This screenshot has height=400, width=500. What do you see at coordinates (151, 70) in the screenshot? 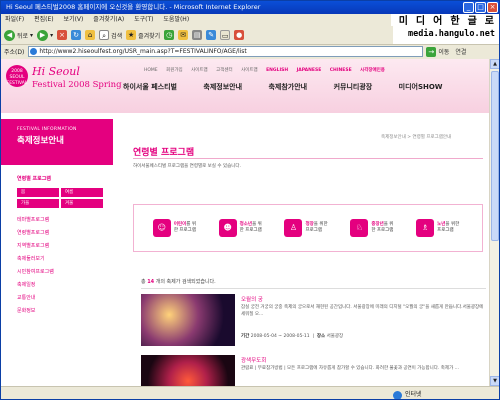
I see `top-nav-home: HOME` at bounding box center [151, 70].